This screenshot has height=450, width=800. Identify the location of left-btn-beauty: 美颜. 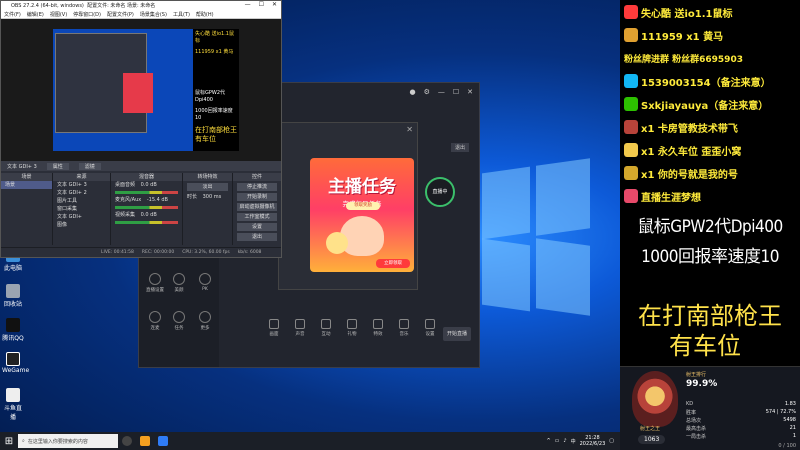
(179, 283).